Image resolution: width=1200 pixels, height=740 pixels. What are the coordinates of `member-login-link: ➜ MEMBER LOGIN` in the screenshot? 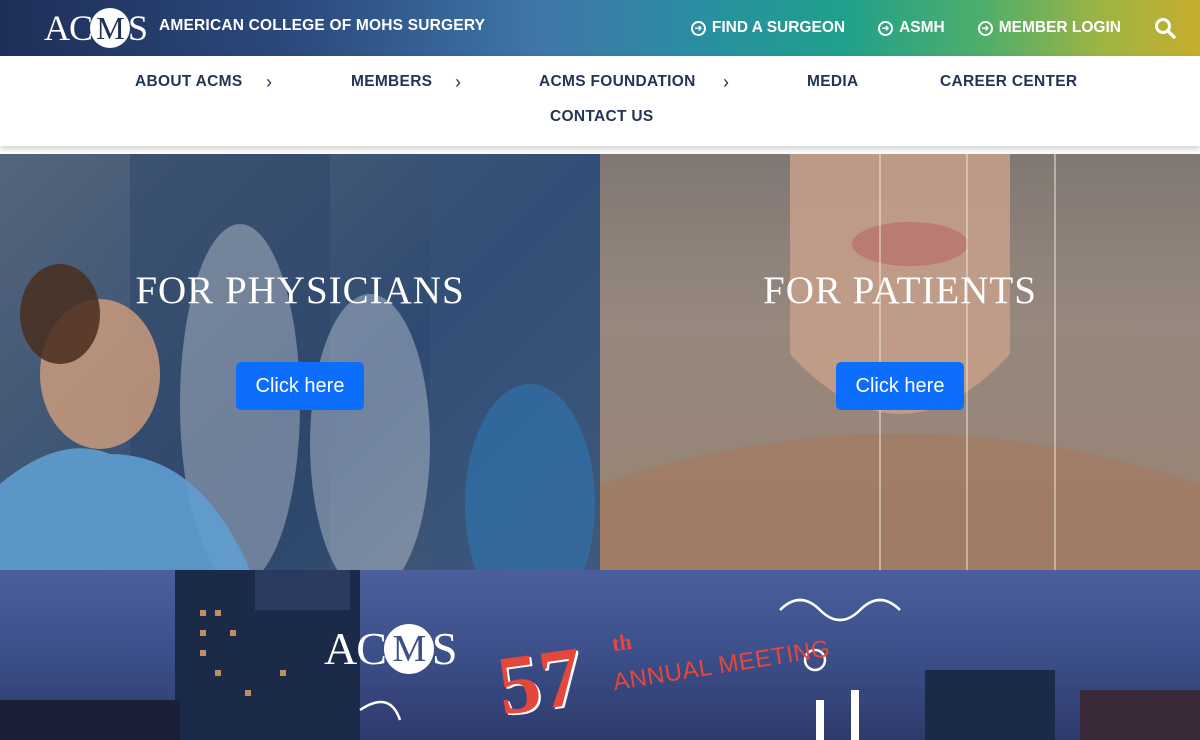 It's located at (1049, 28).